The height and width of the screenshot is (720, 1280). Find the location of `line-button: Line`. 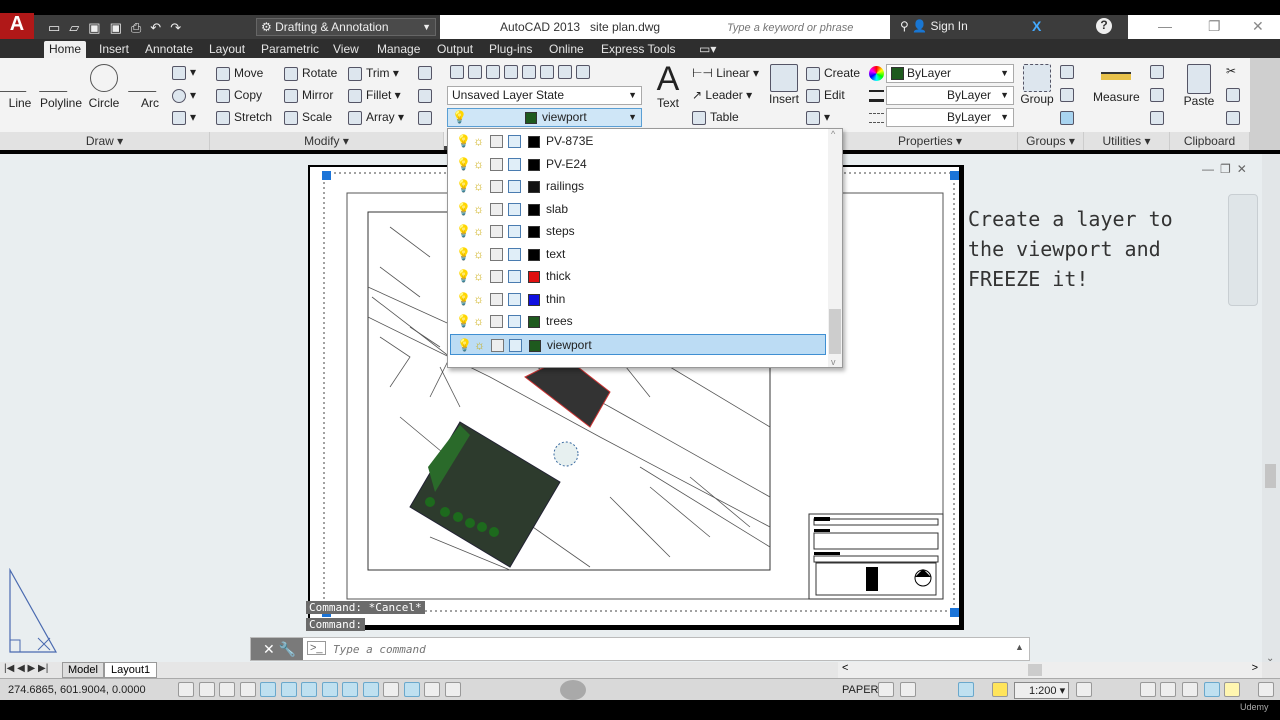

line-button: Line is located at coordinates (21, 87).